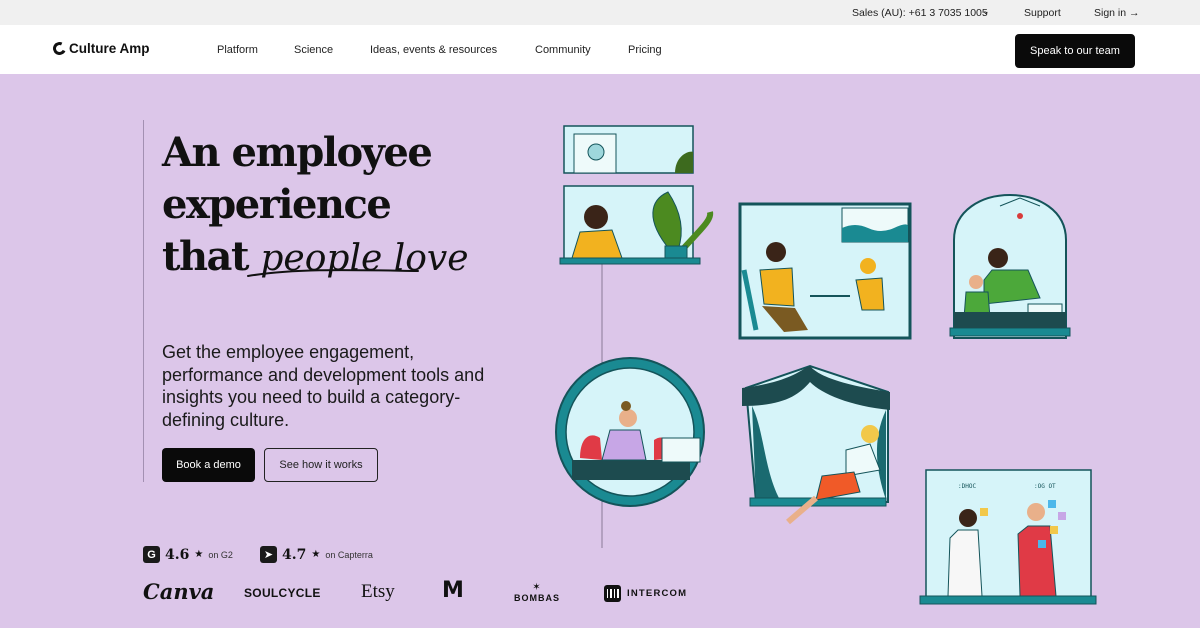 The height and width of the screenshot is (628, 1200). What do you see at coordinates (378, 591) in the screenshot?
I see `etsy-logo: Etsy` at bounding box center [378, 591].